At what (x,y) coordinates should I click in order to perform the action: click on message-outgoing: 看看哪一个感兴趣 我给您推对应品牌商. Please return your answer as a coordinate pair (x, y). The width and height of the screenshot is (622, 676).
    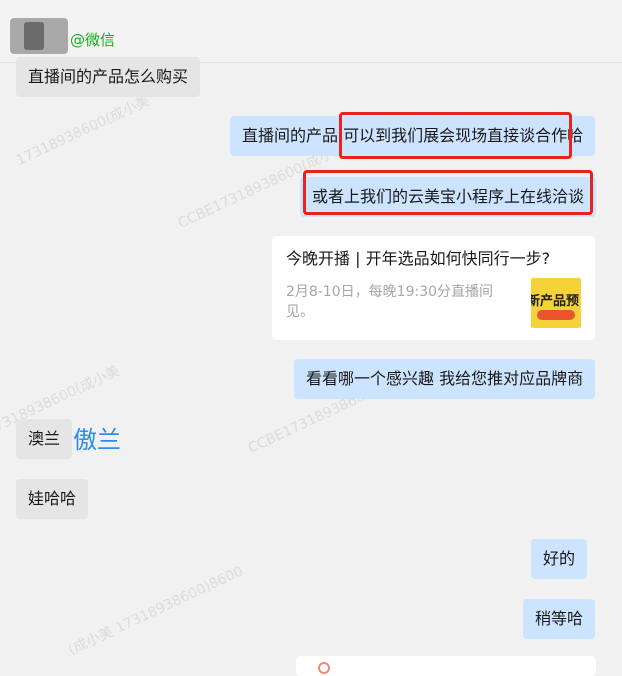
    Looking at the image, I should click on (445, 379).